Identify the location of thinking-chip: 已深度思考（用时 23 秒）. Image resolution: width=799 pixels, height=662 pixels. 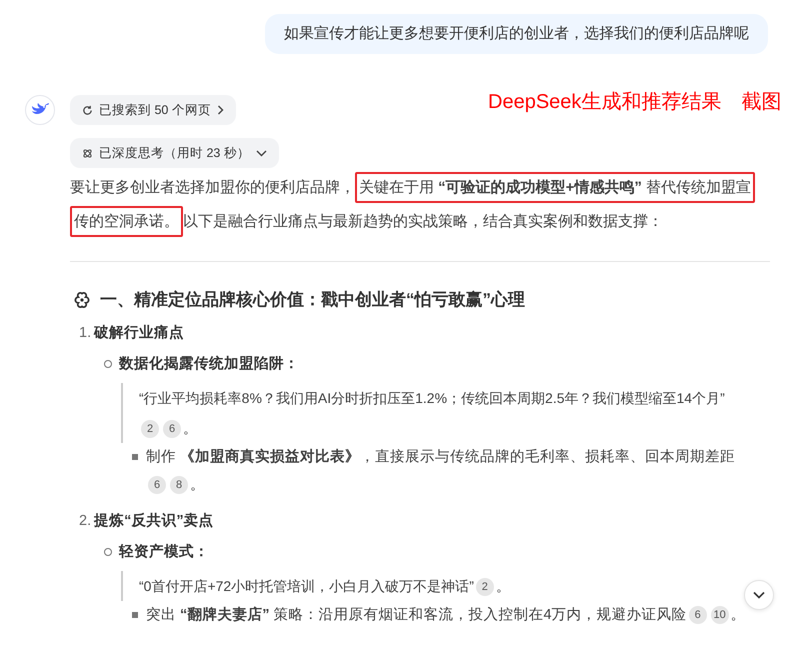
(174, 153).